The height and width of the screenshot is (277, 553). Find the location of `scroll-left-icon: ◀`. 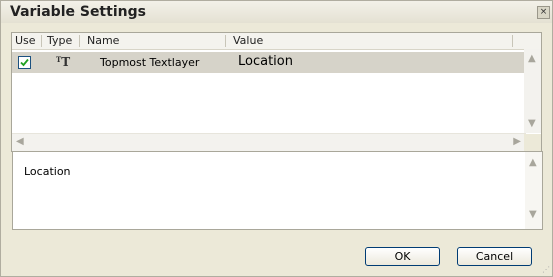

scroll-left-icon: ◀ is located at coordinates (20, 142).